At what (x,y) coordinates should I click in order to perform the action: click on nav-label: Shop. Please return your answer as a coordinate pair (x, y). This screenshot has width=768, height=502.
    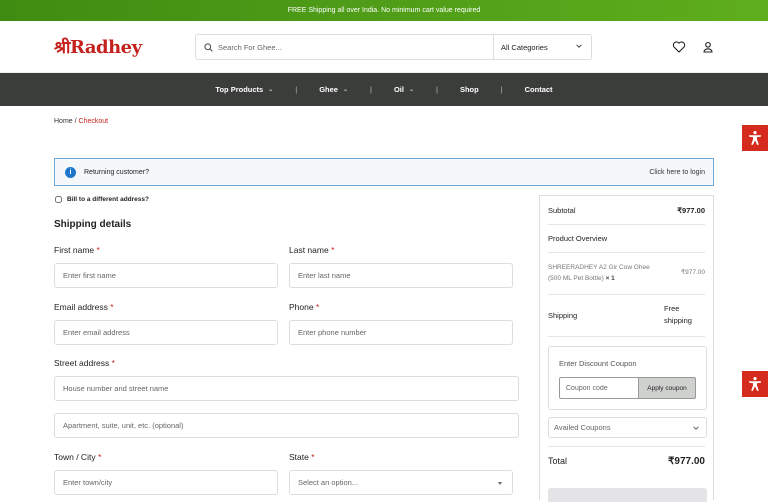
    Looking at the image, I should click on (469, 89).